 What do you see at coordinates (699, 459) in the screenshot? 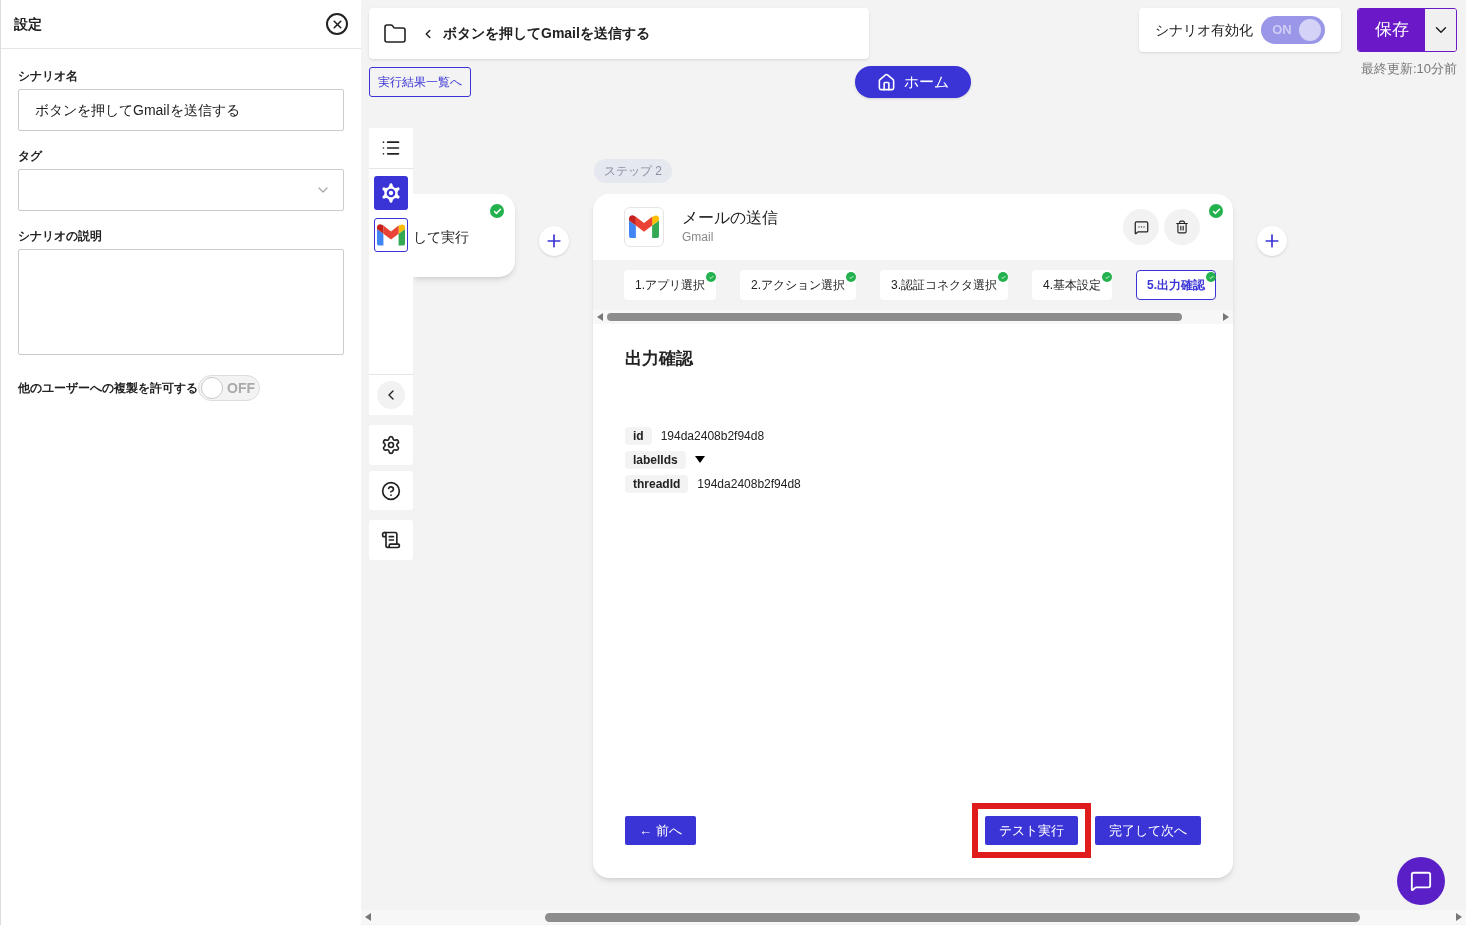
I see `expand-triangle-icon` at bounding box center [699, 459].